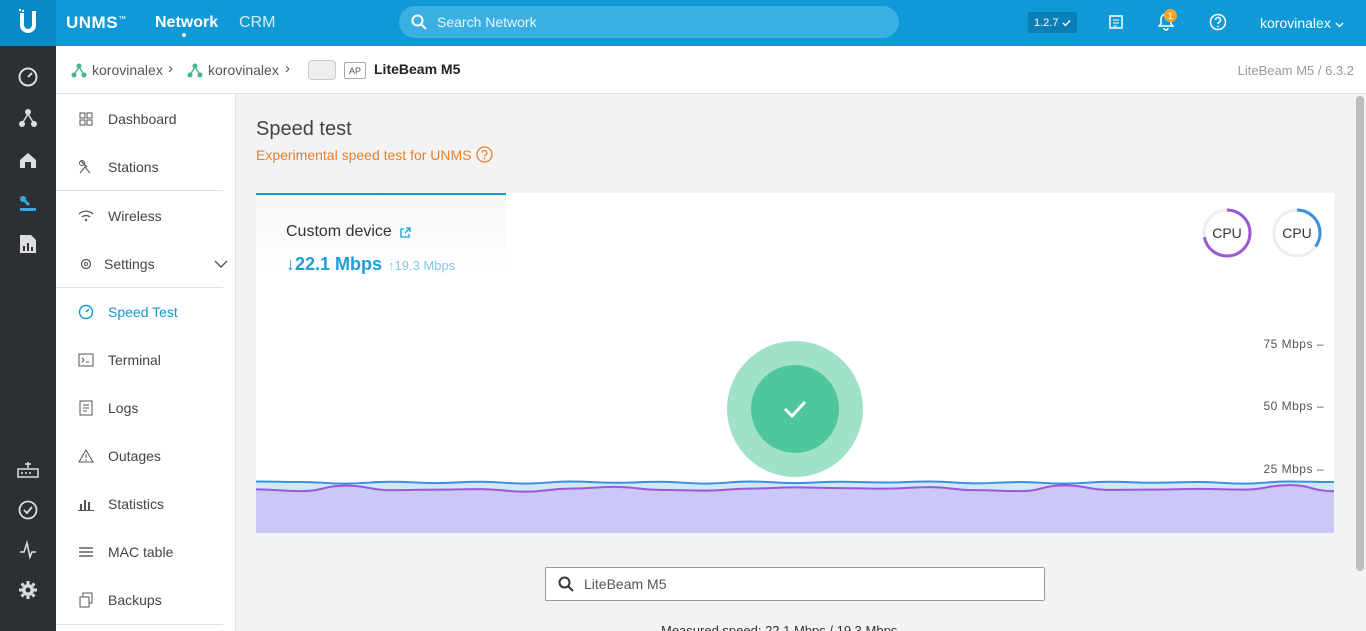 Image resolution: width=1366 pixels, height=631 pixels. Describe the element at coordinates (151, 360) in the screenshot. I see `menu-terminal: Terminal` at that location.